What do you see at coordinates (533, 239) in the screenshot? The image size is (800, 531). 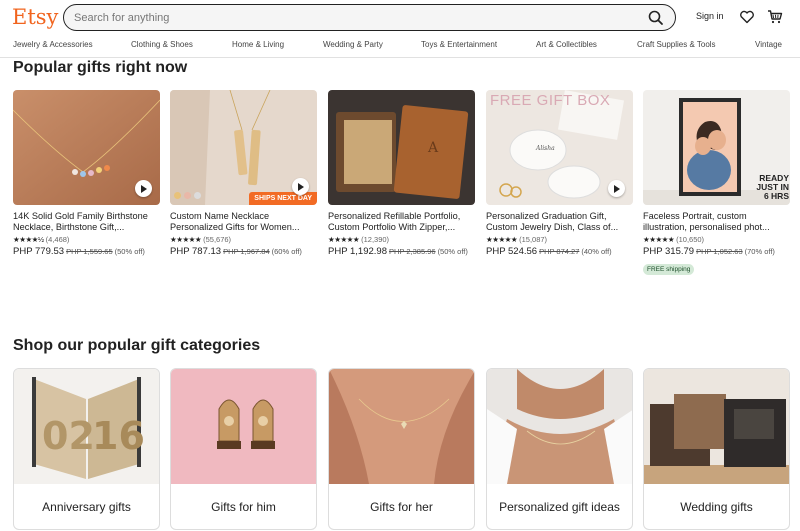 I see `review-count: (15,087)` at bounding box center [533, 239].